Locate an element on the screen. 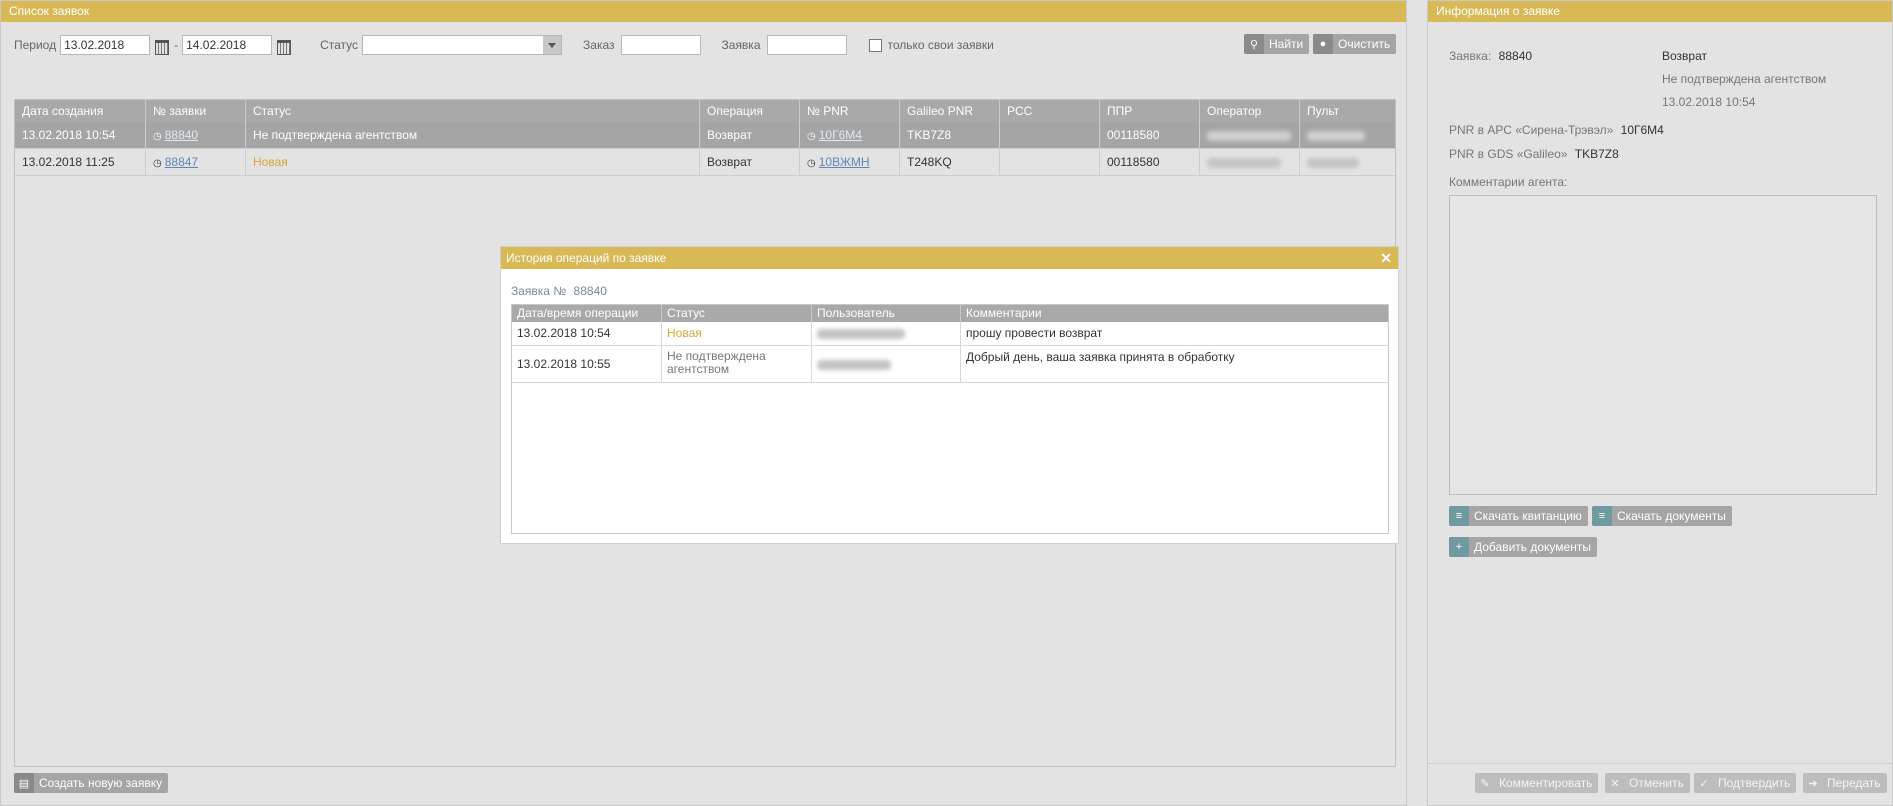  order-input is located at coordinates (660, 45).